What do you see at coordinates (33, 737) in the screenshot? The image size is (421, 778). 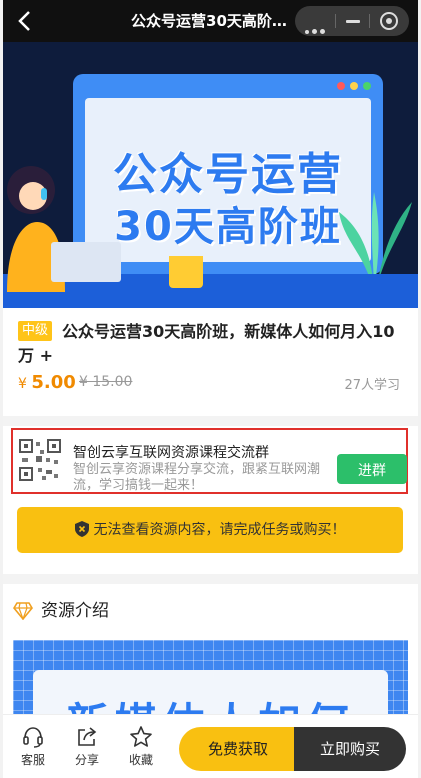 I see `headset-icon` at bounding box center [33, 737].